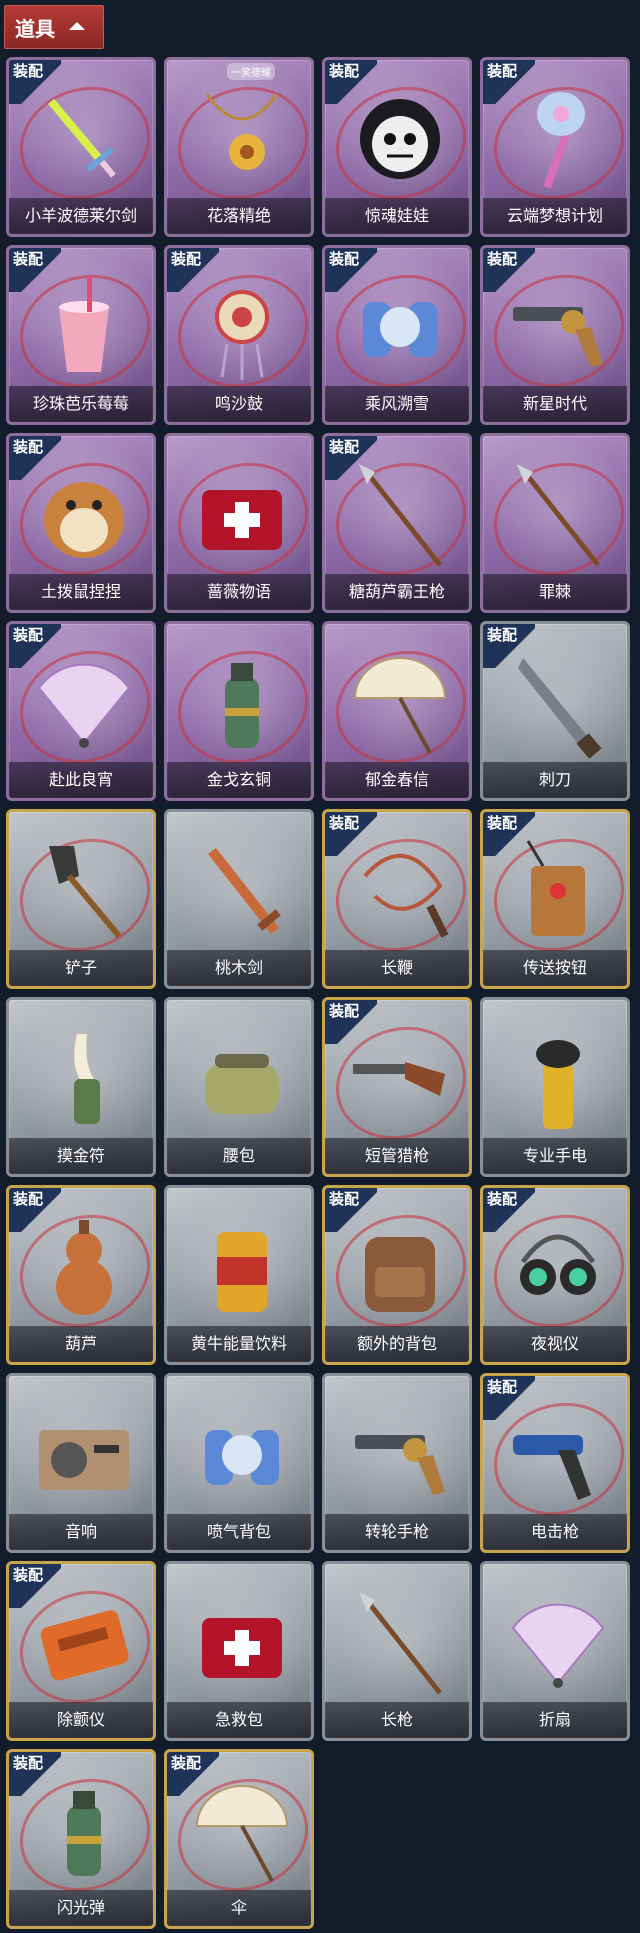 The image size is (640, 1933). What do you see at coordinates (239, 1839) in the screenshot?
I see `item-card: 装配伞` at bounding box center [239, 1839].